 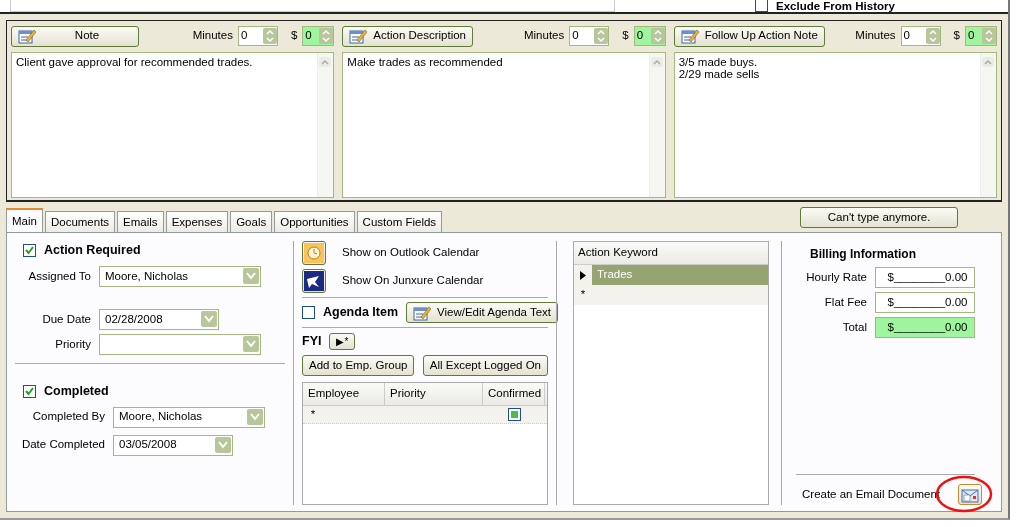 What do you see at coordinates (854, 327) in the screenshot?
I see `field-label: Total` at bounding box center [854, 327].